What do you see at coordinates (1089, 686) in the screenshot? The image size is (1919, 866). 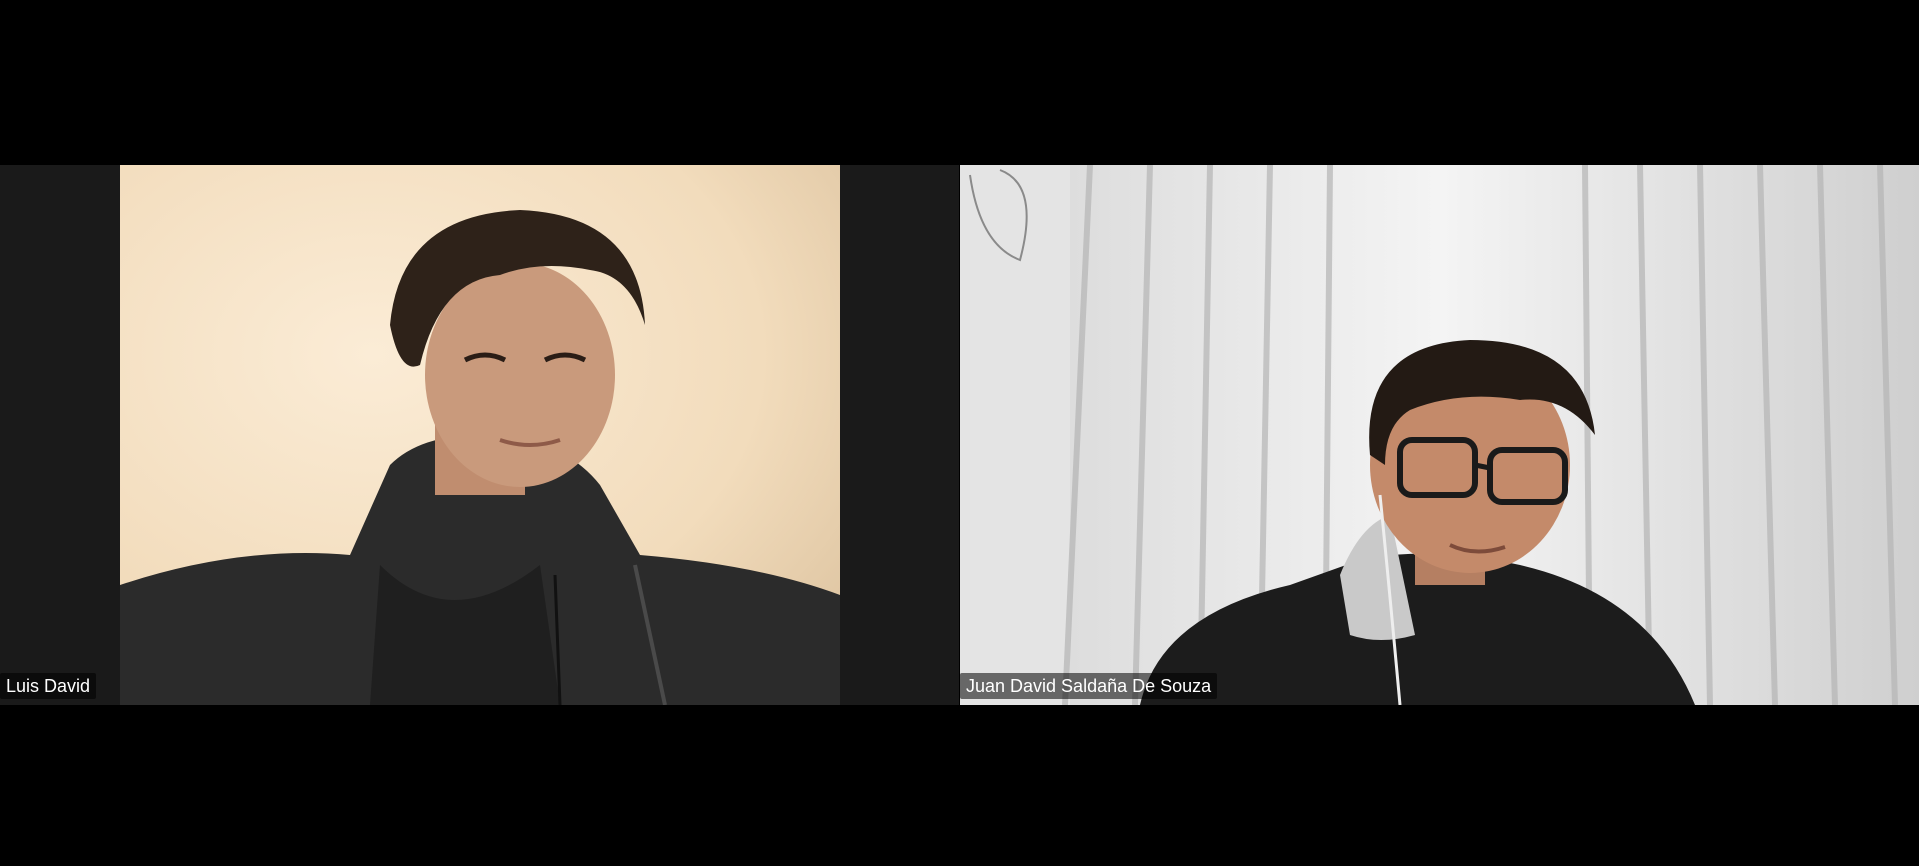 I see `participant-name-label: Juan David Saldaña De Souza` at bounding box center [1089, 686].